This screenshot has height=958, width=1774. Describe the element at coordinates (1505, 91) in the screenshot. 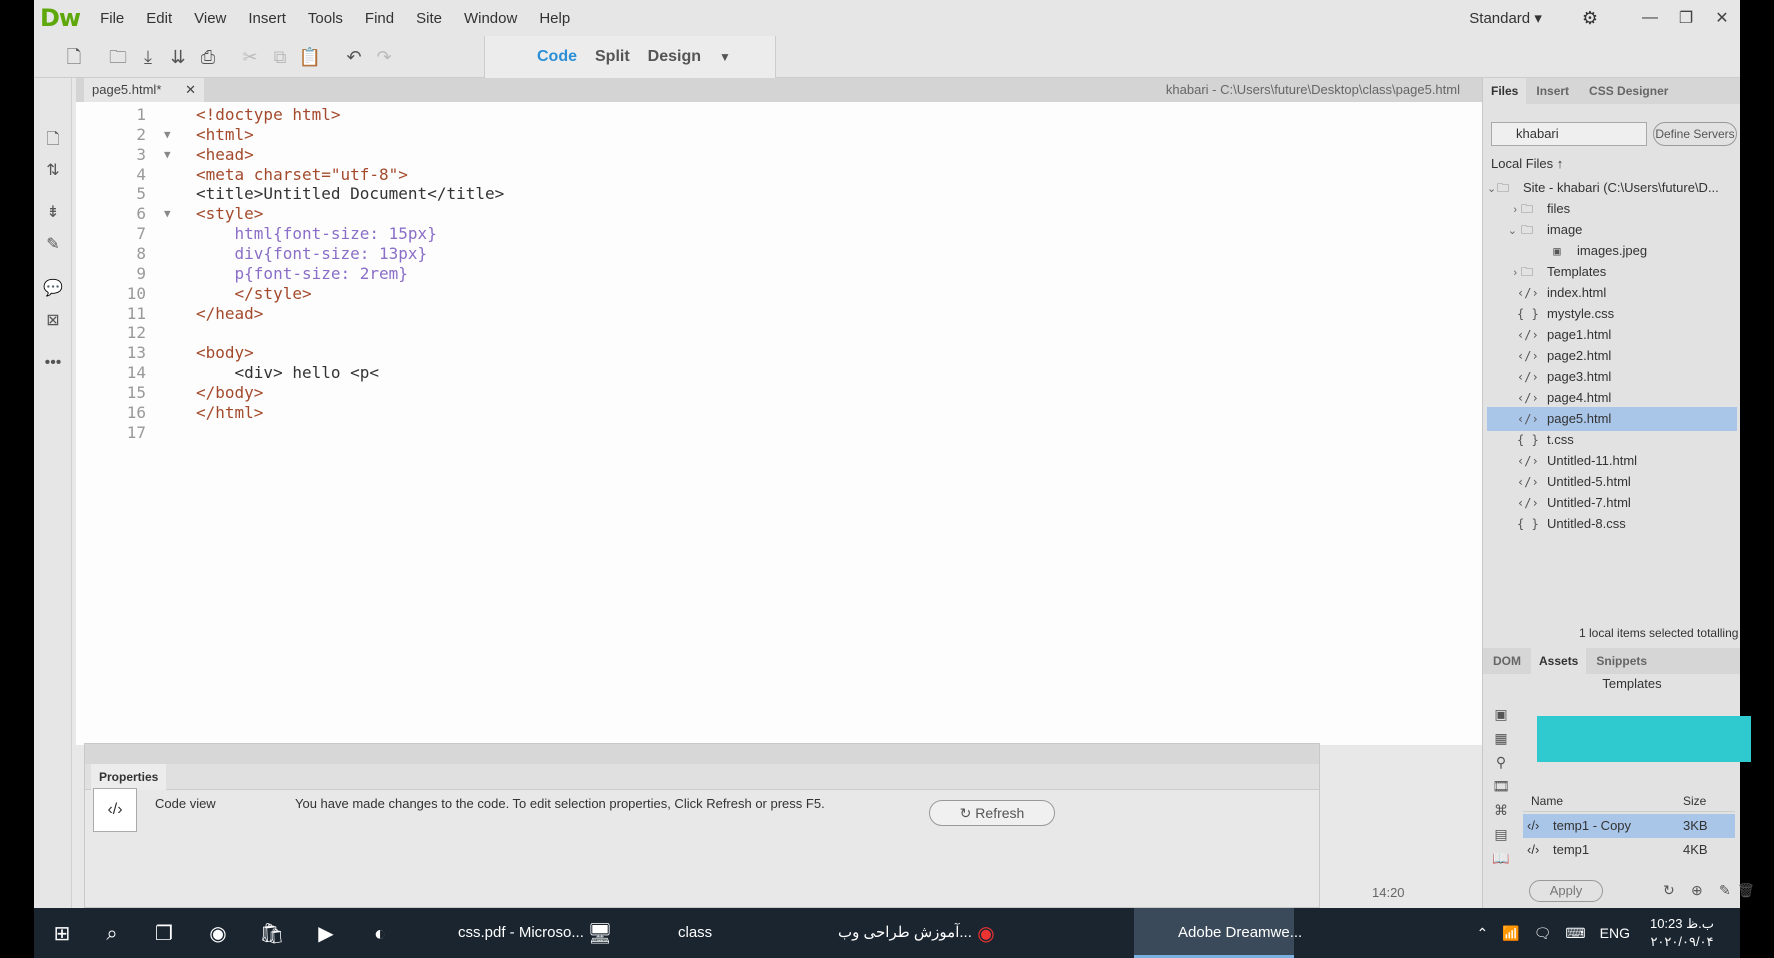

I see `tab-files: Files` at that location.